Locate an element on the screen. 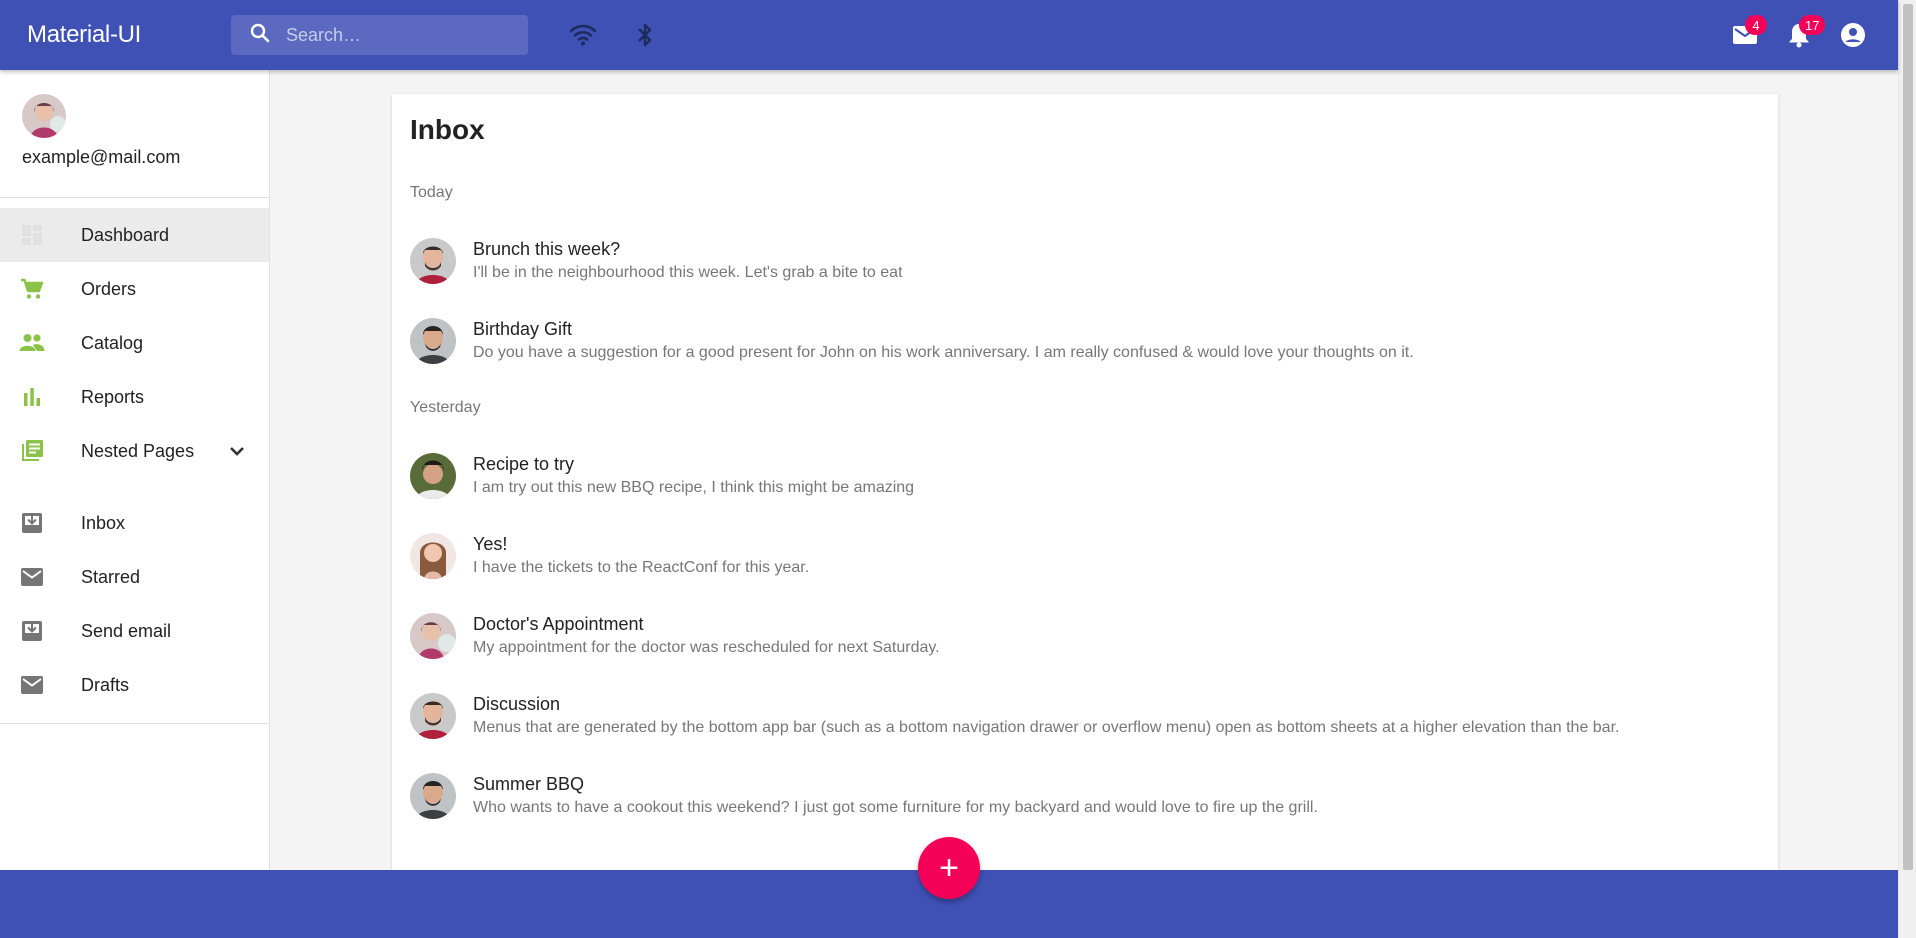  section-header-yesterday: Yesterday is located at coordinates (445, 407).